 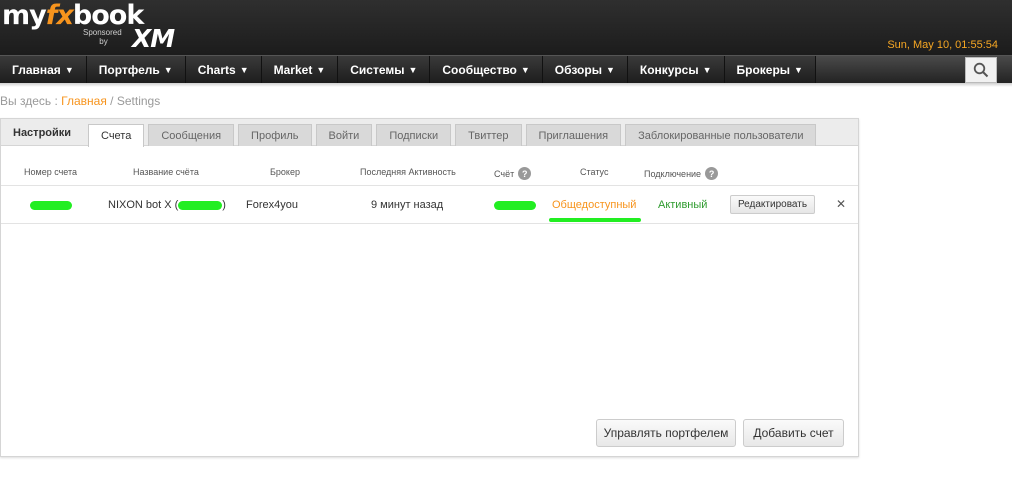 What do you see at coordinates (763, 69) in the screenshot?
I see `nav-item-label: Брокеры` at bounding box center [763, 69].